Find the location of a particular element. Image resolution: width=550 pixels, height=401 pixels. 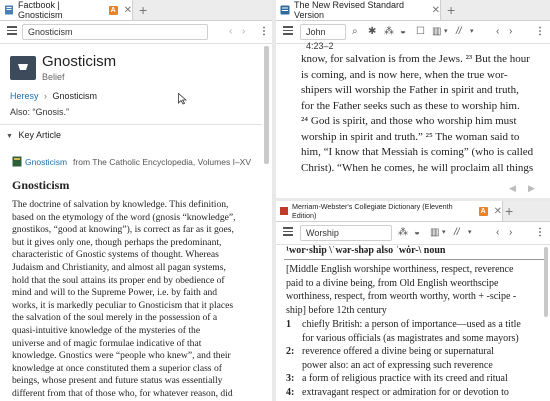

bible-tabbar: The New Revised Standard Version ✕ + is located at coordinates (413, 10).